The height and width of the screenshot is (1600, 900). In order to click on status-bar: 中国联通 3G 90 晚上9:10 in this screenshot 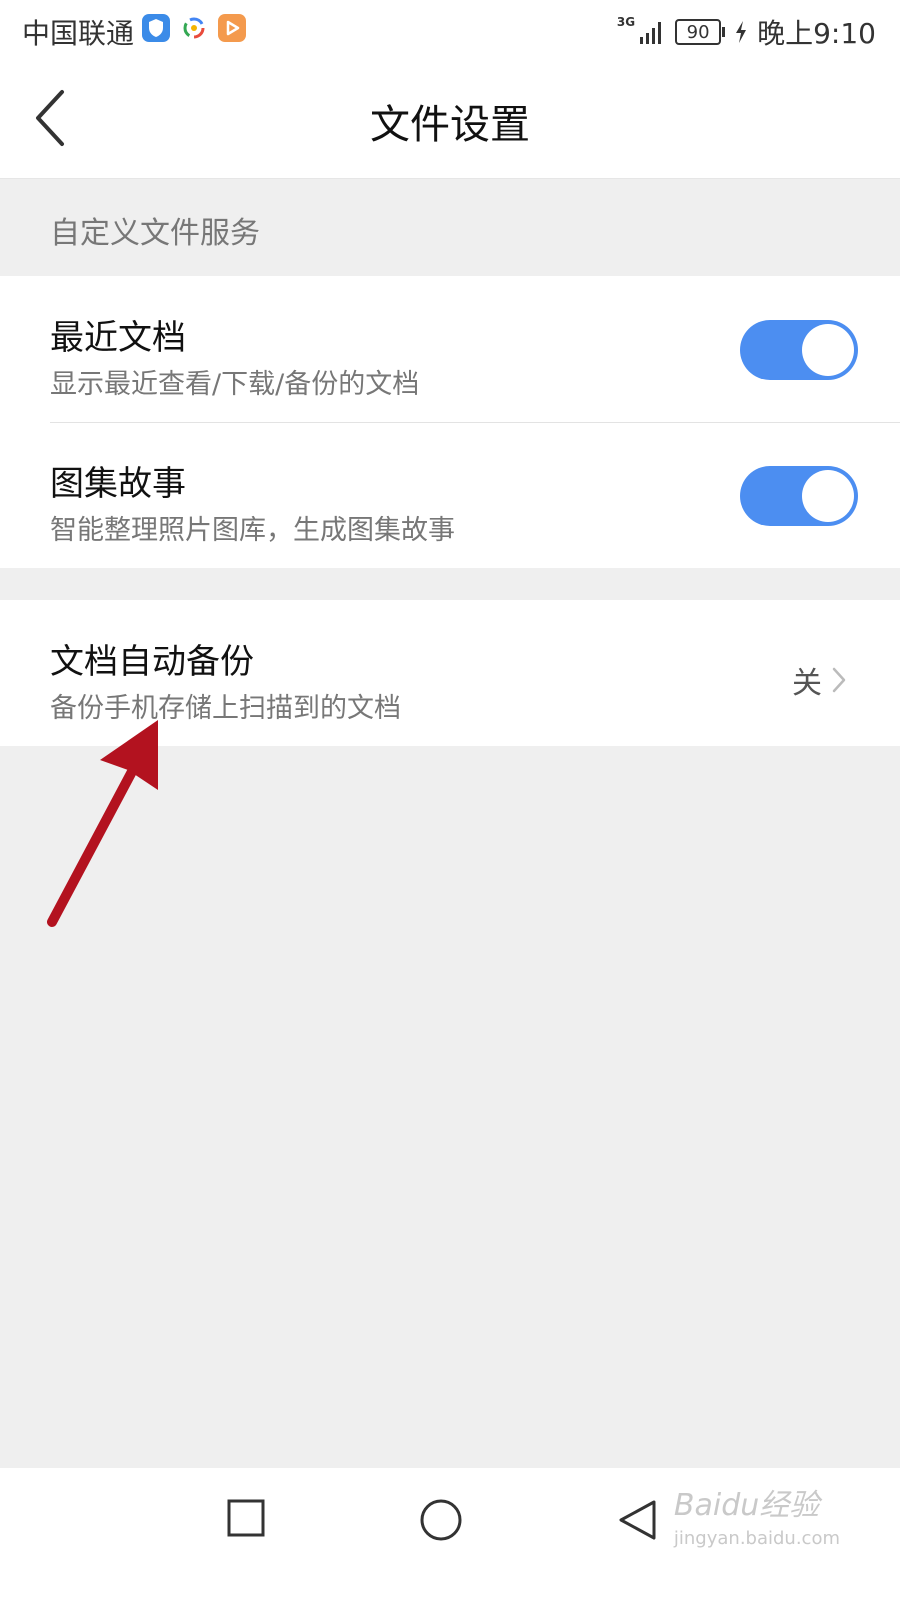, I will do `click(450, 31)`.